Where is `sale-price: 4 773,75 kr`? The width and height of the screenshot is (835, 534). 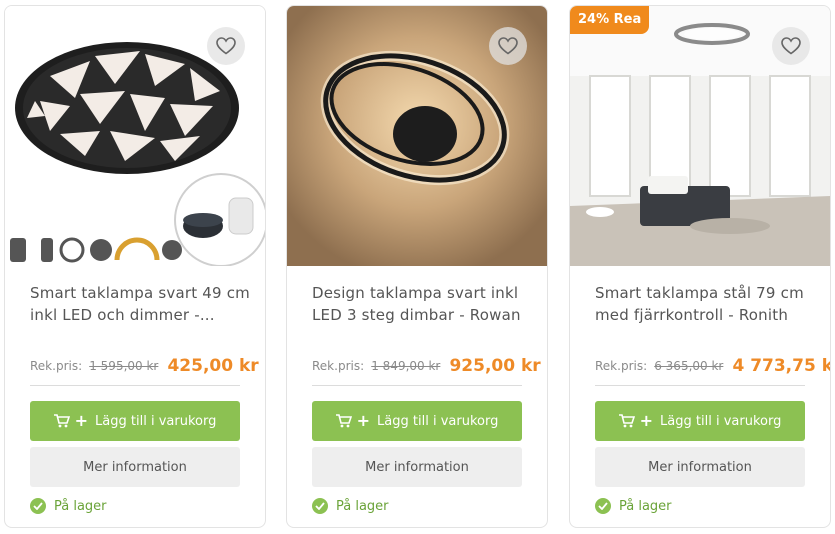 sale-price: 4 773,75 kr is located at coordinates (781, 366).